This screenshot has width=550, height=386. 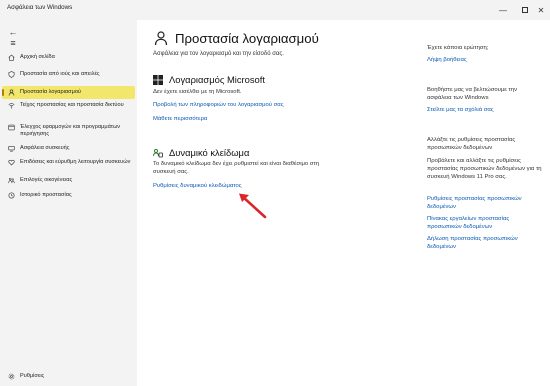 What do you see at coordinates (458, 48) in the screenshot?
I see `help-question: Έχετε κάποια ερώτηση;` at bounding box center [458, 48].